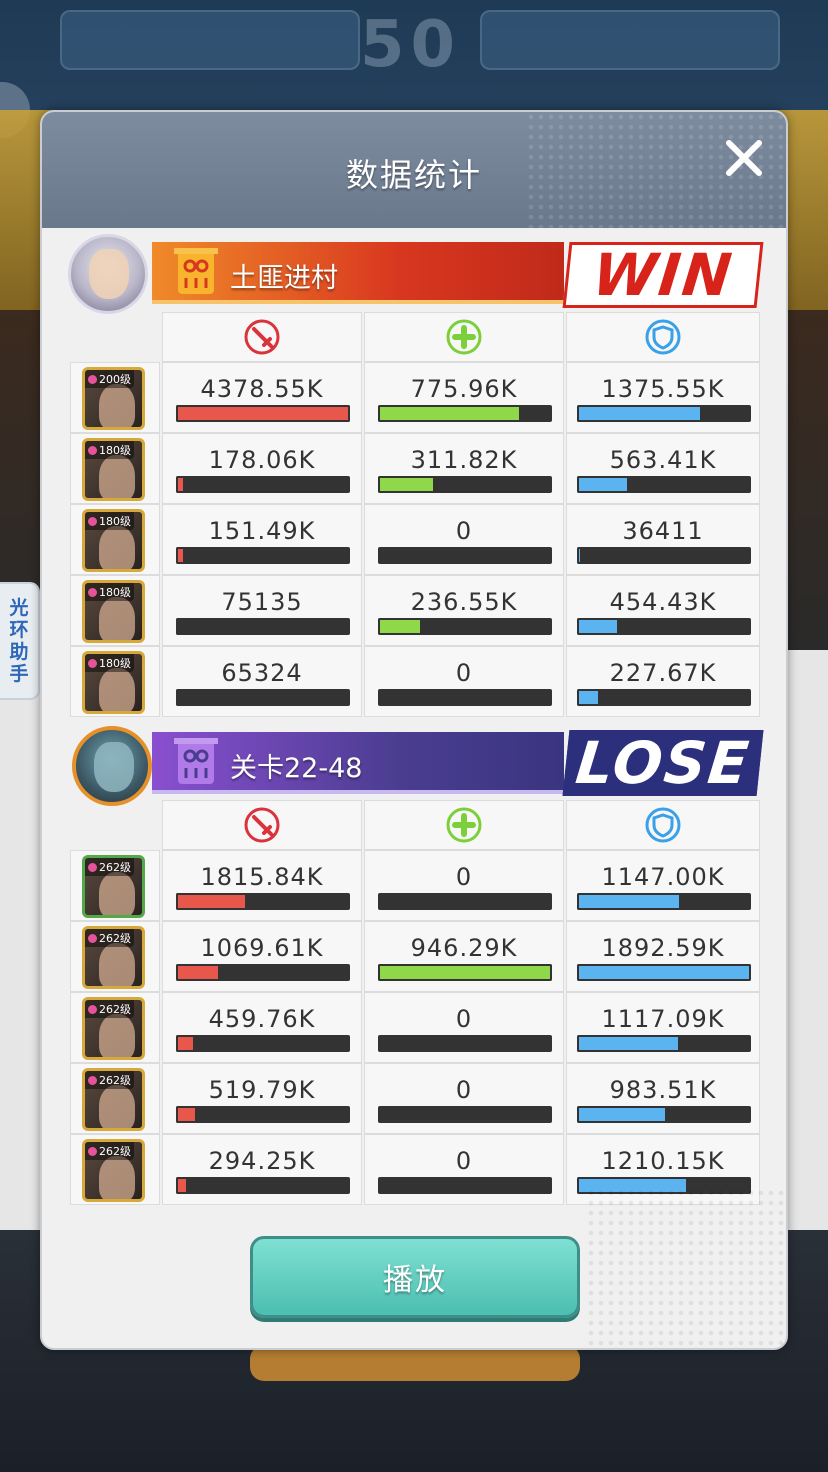 The height and width of the screenshot is (1472, 828). What do you see at coordinates (464, 397) in the screenshot?
I see `heal-cell: 775.96K` at bounding box center [464, 397].